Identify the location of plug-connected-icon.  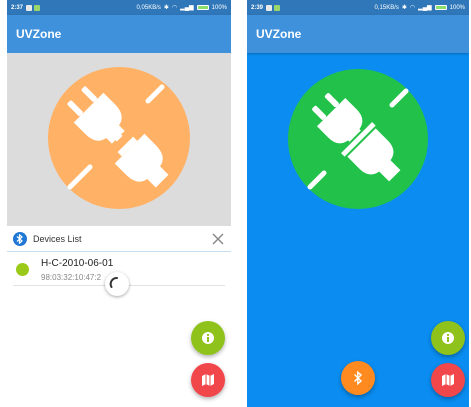
(358, 139).